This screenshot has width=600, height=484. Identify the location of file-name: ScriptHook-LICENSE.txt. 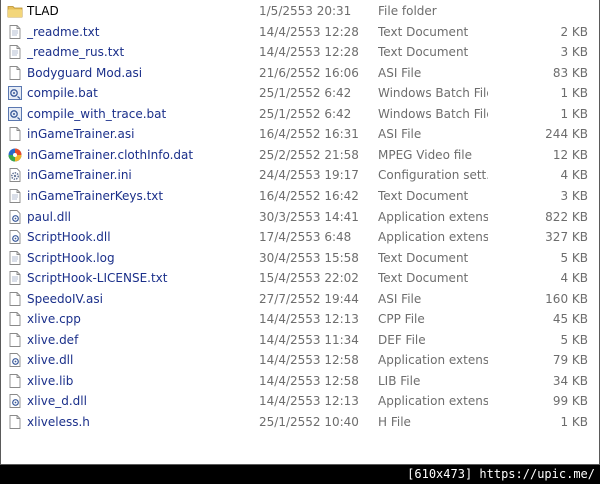
(97, 278).